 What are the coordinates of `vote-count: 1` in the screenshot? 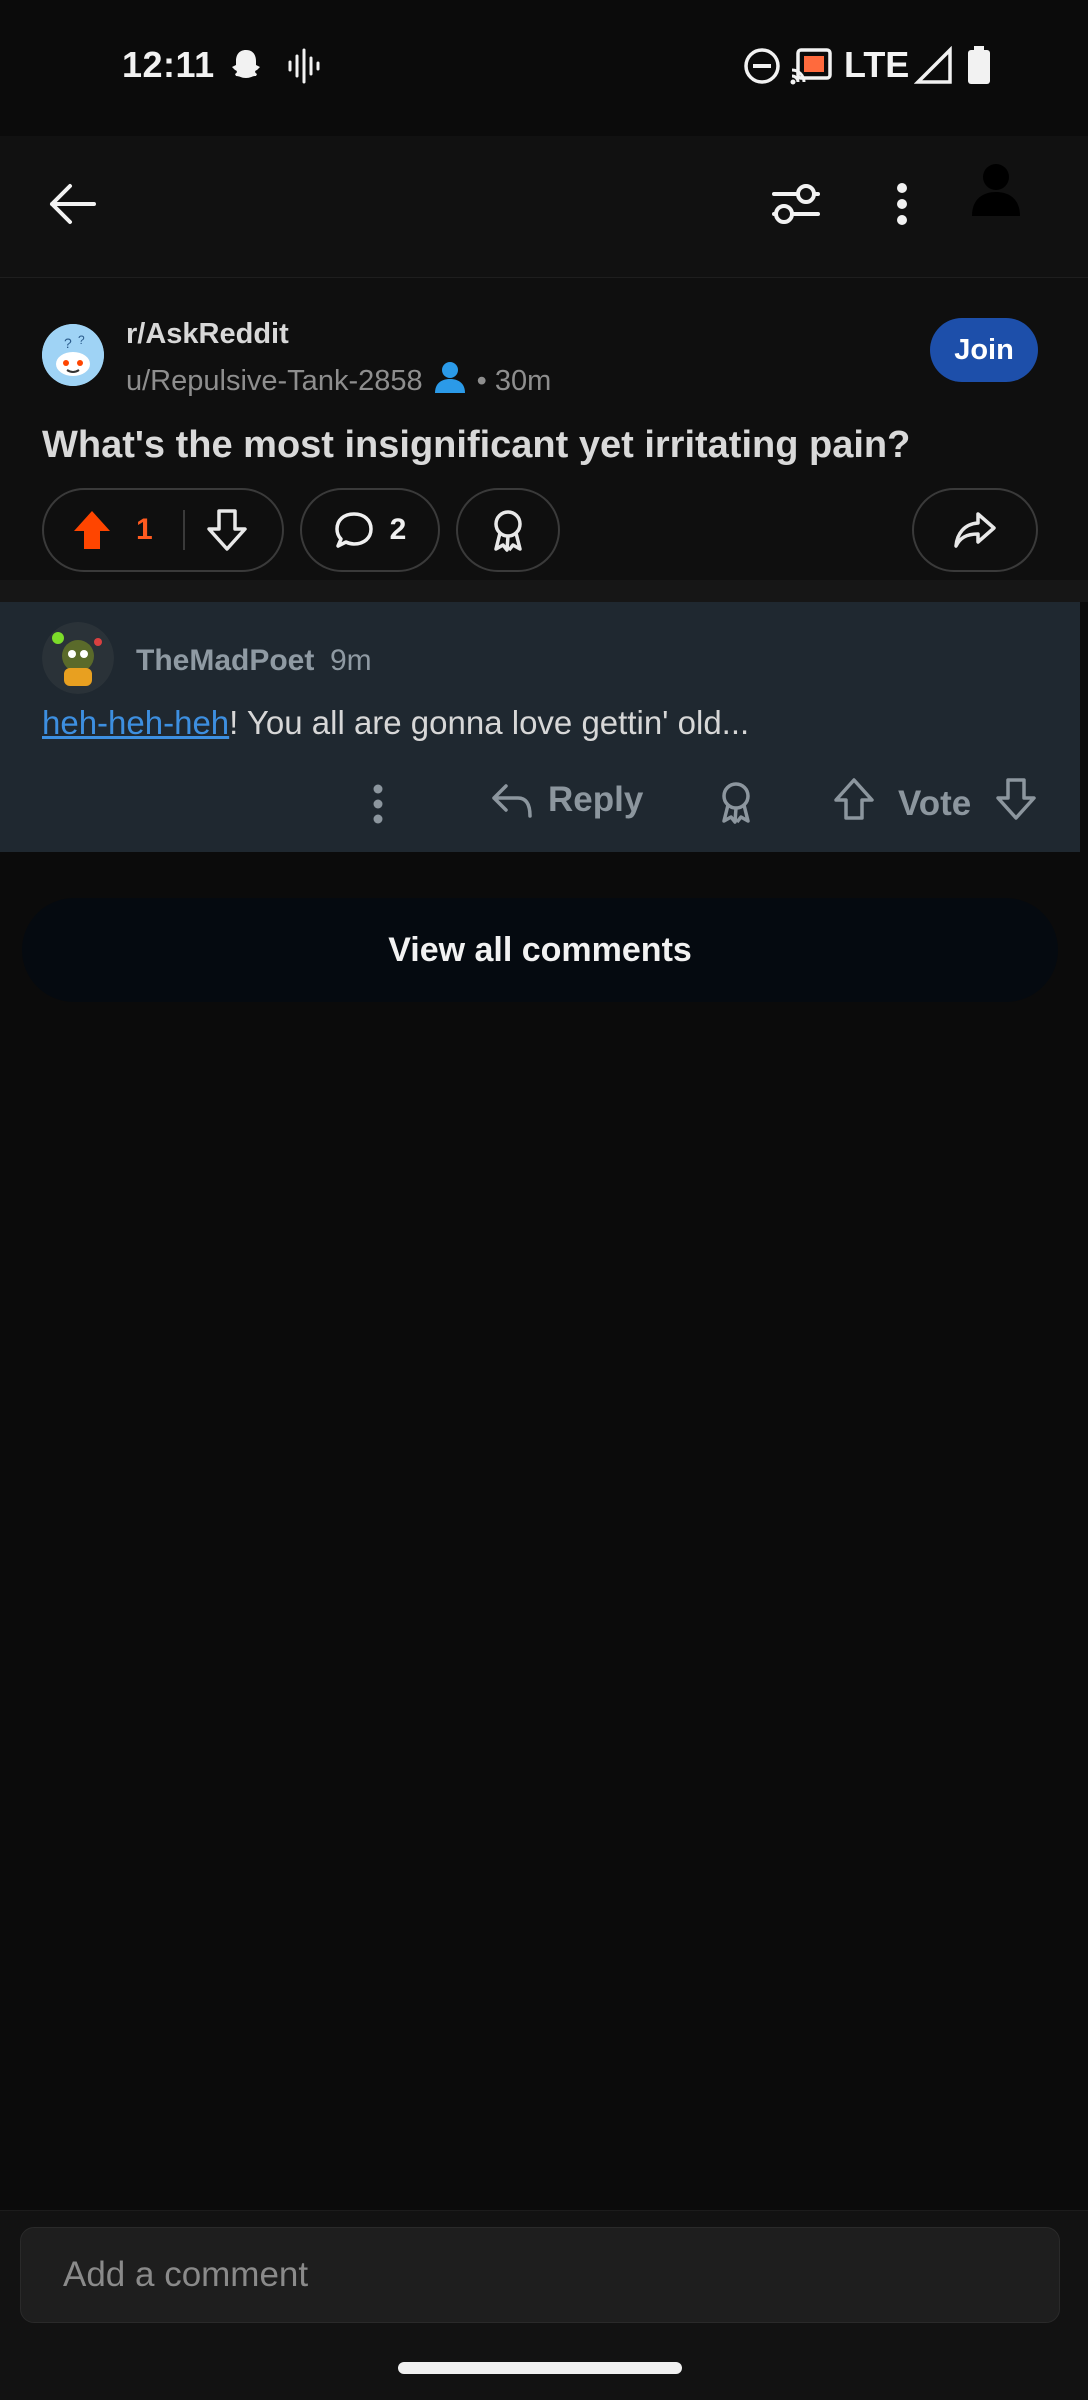 It's located at (144, 529).